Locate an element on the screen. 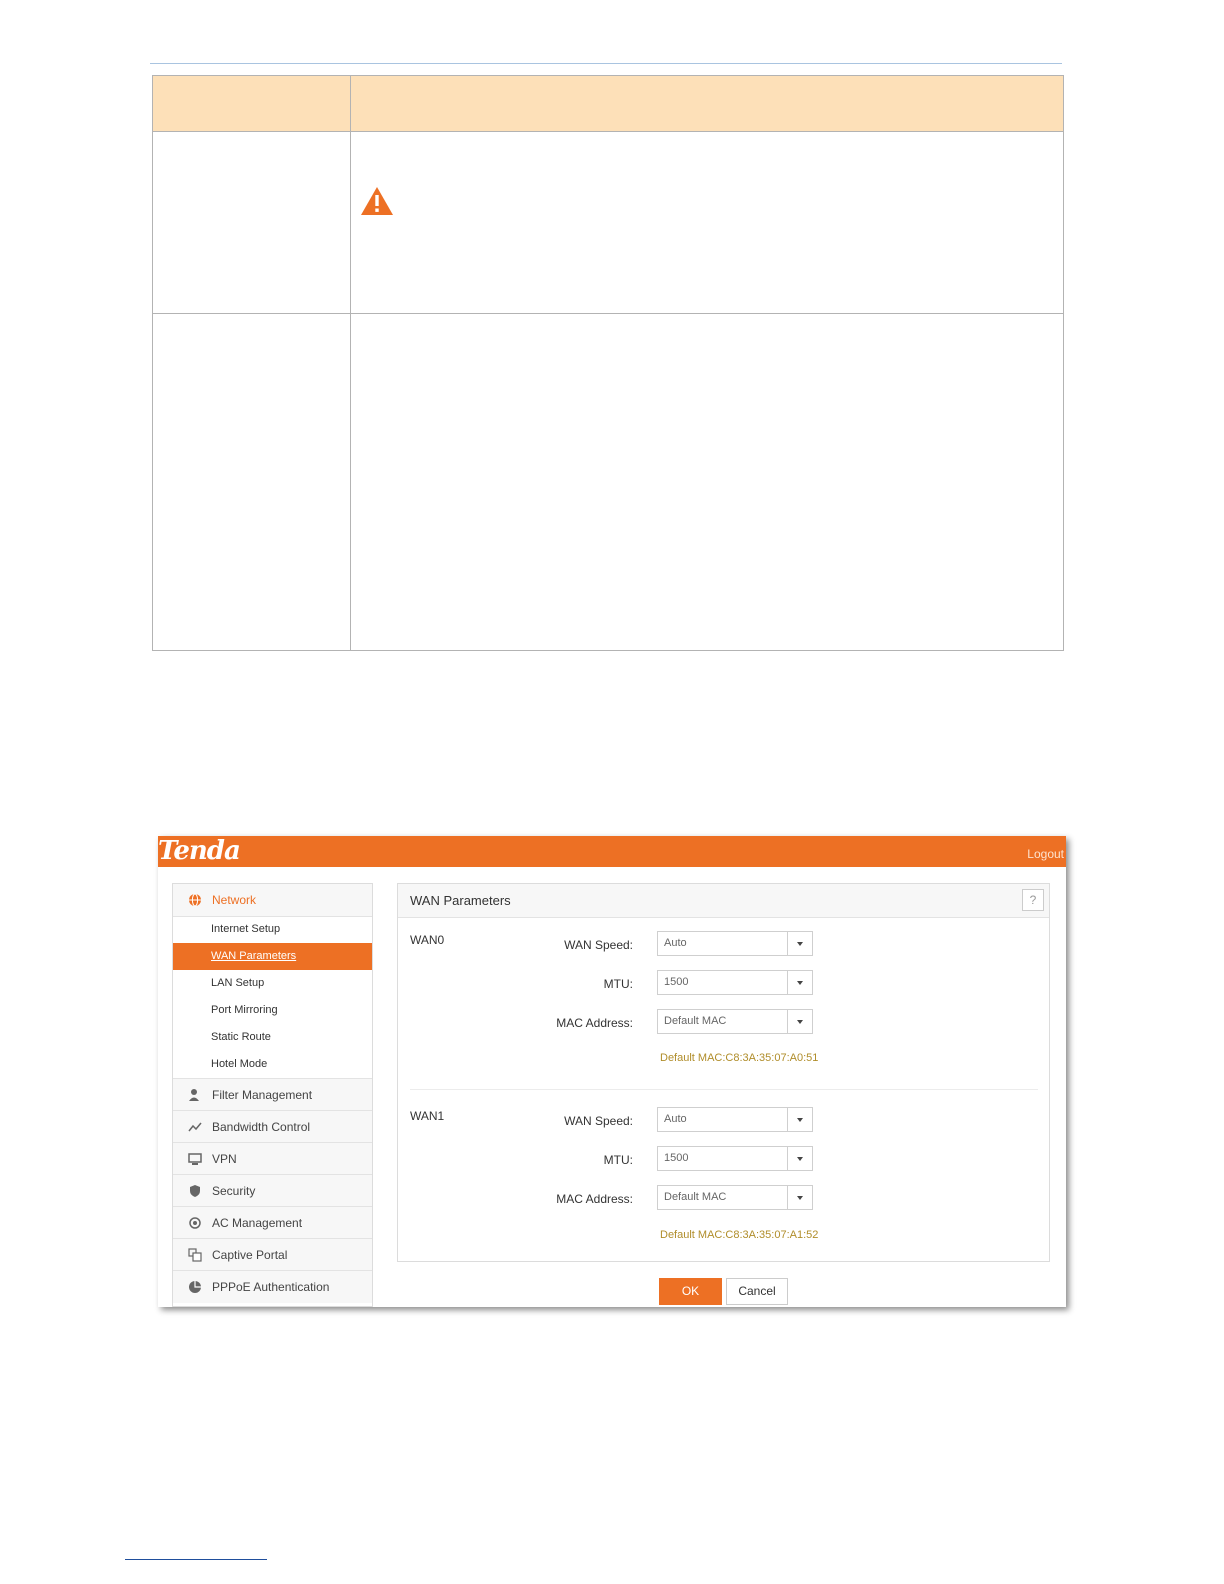 The image size is (1224, 1584). sidebar-item-hotel-mode: Hotel Mode is located at coordinates (272, 1064).